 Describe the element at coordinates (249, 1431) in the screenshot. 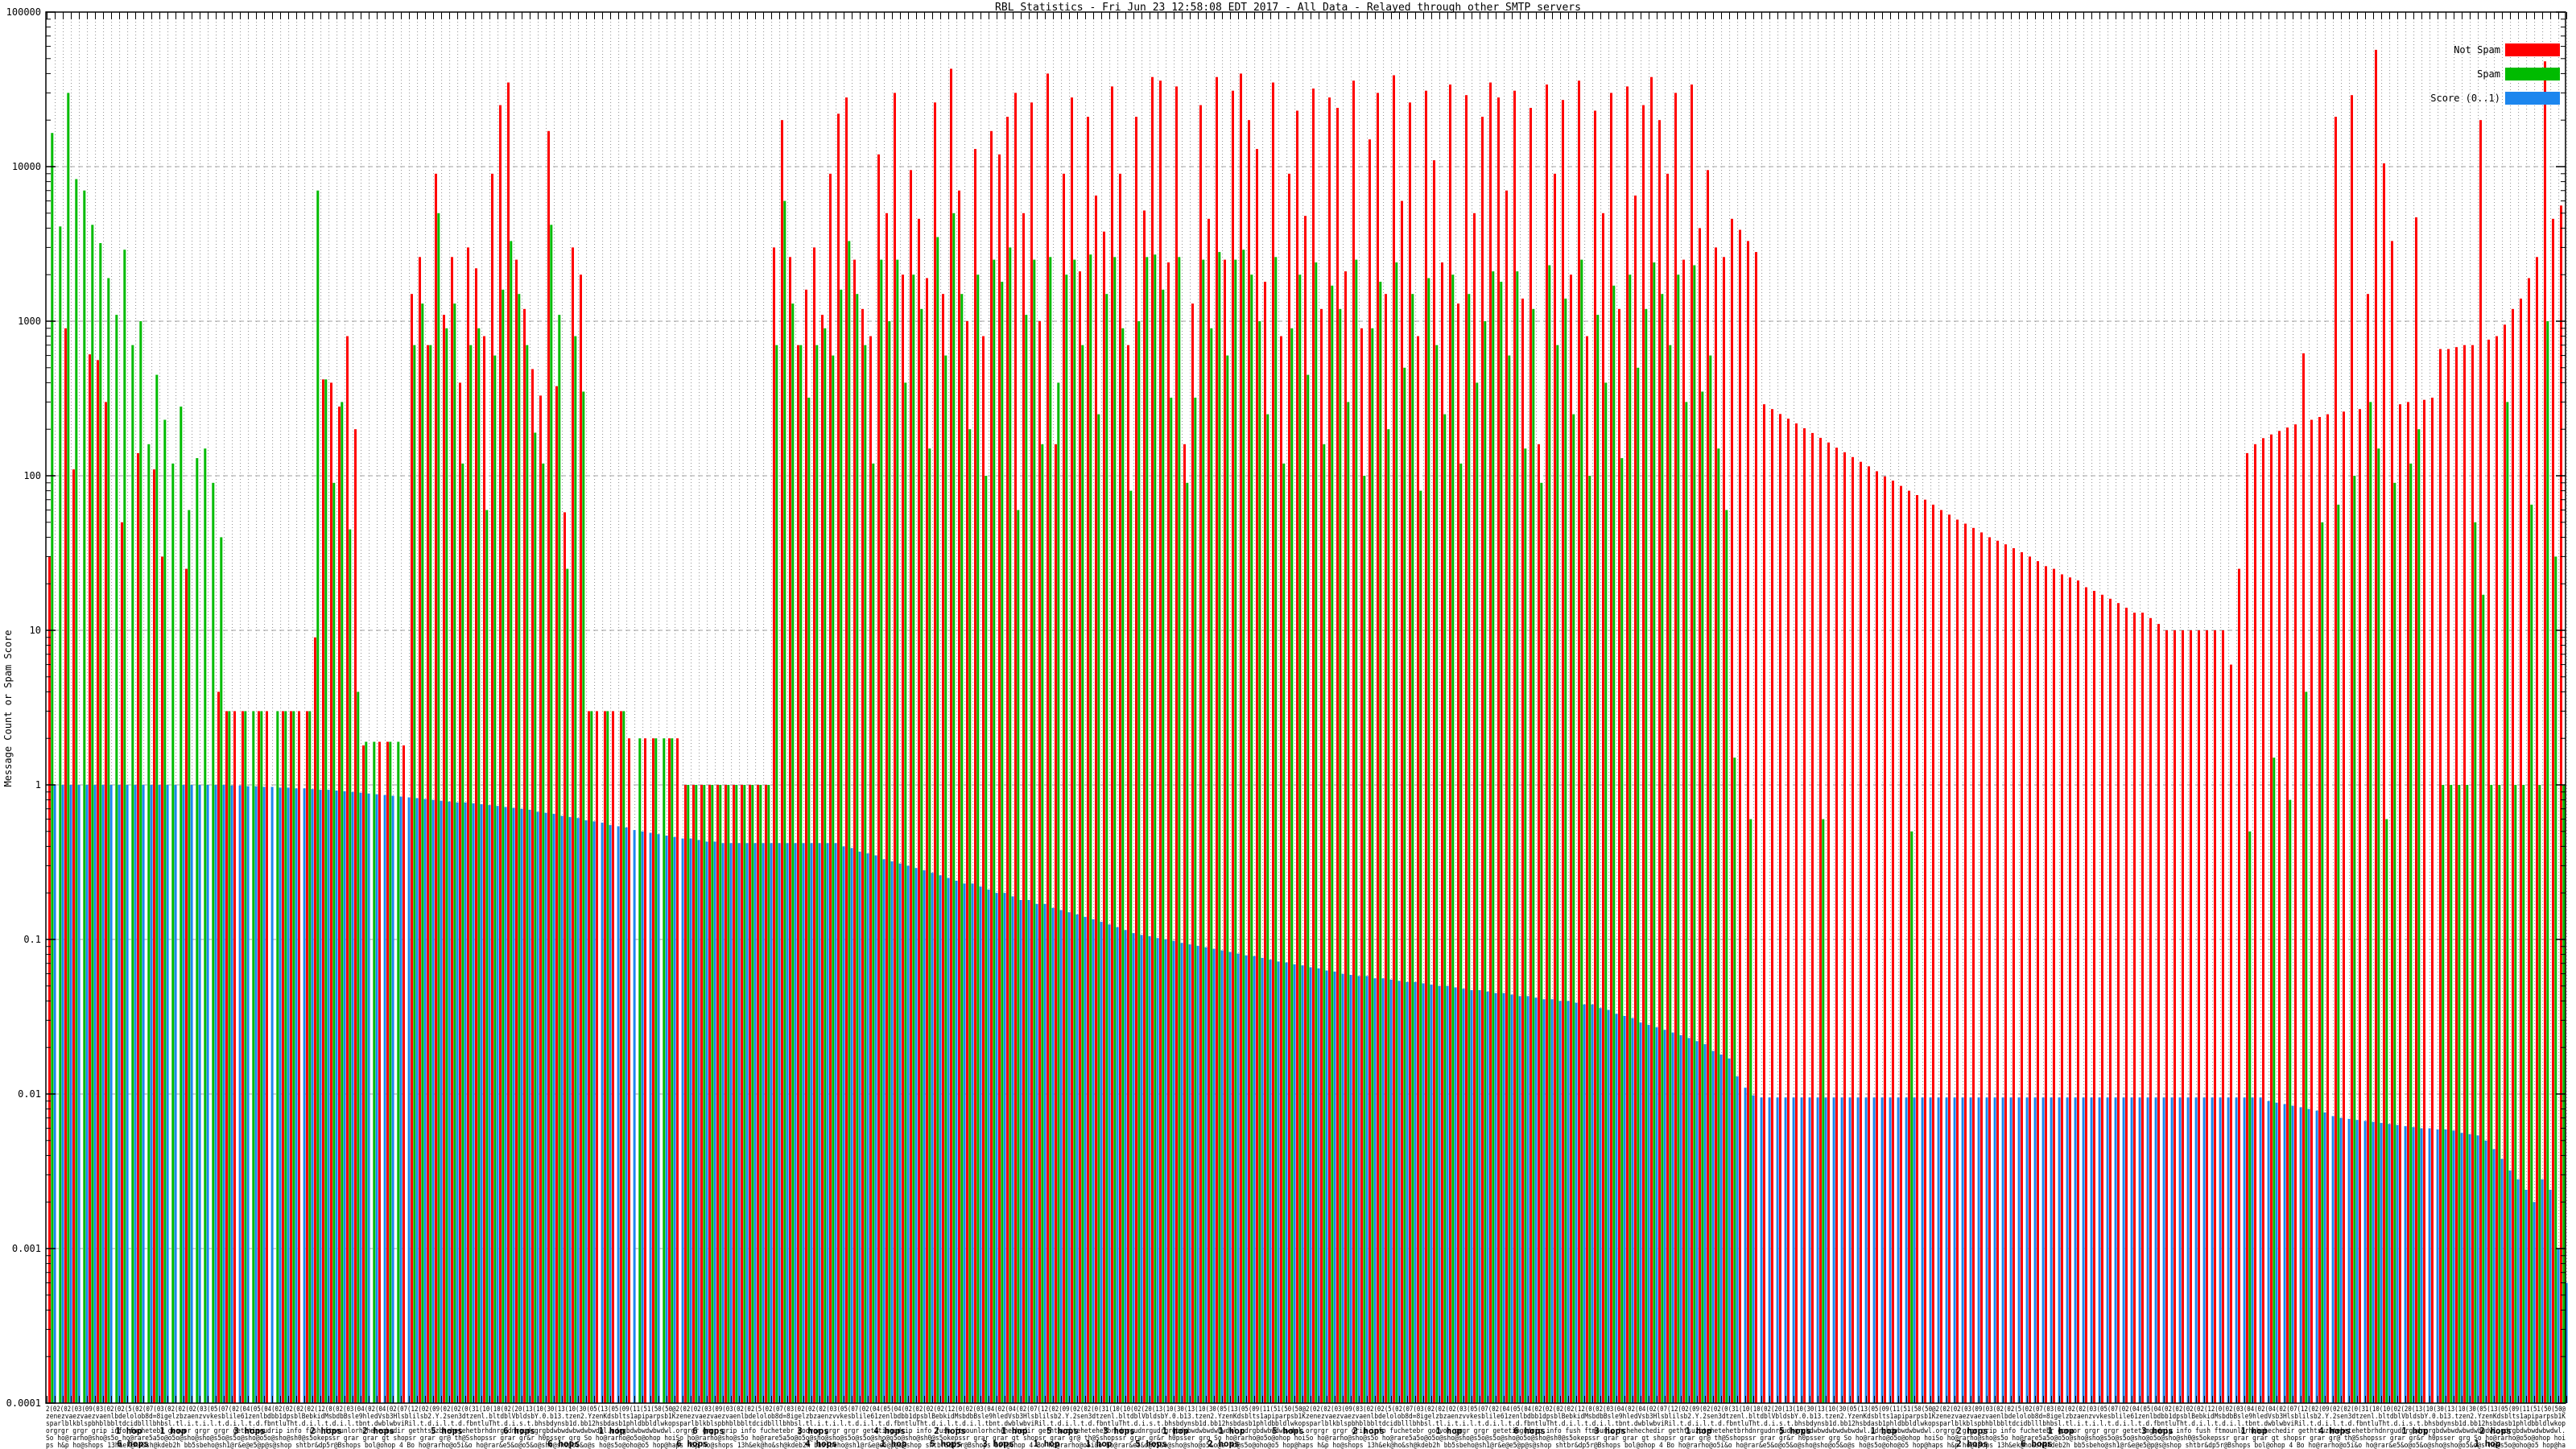

I see `hop-count-label: 3 hops` at that location.